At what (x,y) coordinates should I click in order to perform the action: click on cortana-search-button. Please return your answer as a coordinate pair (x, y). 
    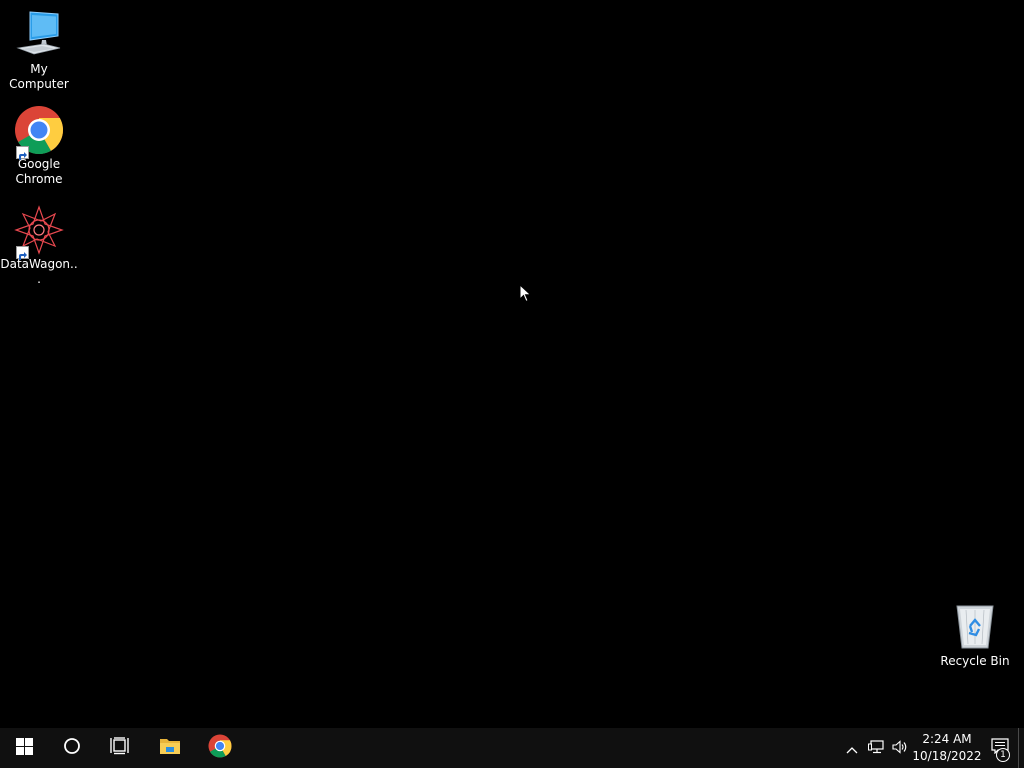
    Looking at the image, I should click on (72, 748).